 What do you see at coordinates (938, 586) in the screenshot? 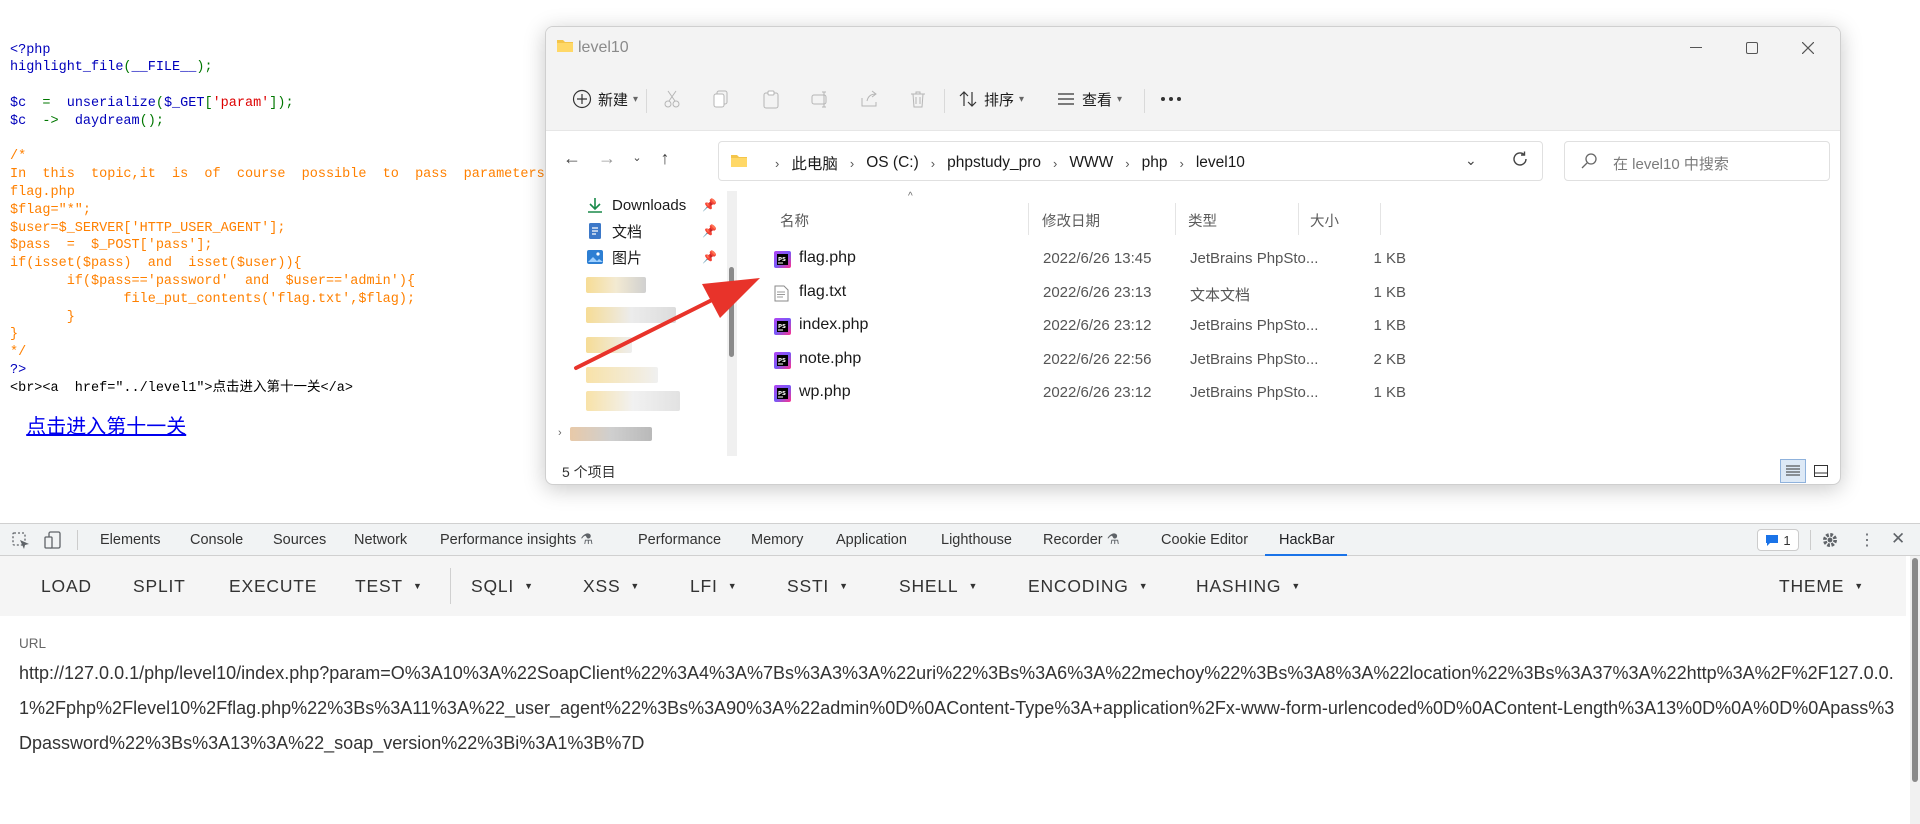
I see `shell-menu: SHELL ▼` at bounding box center [938, 586].